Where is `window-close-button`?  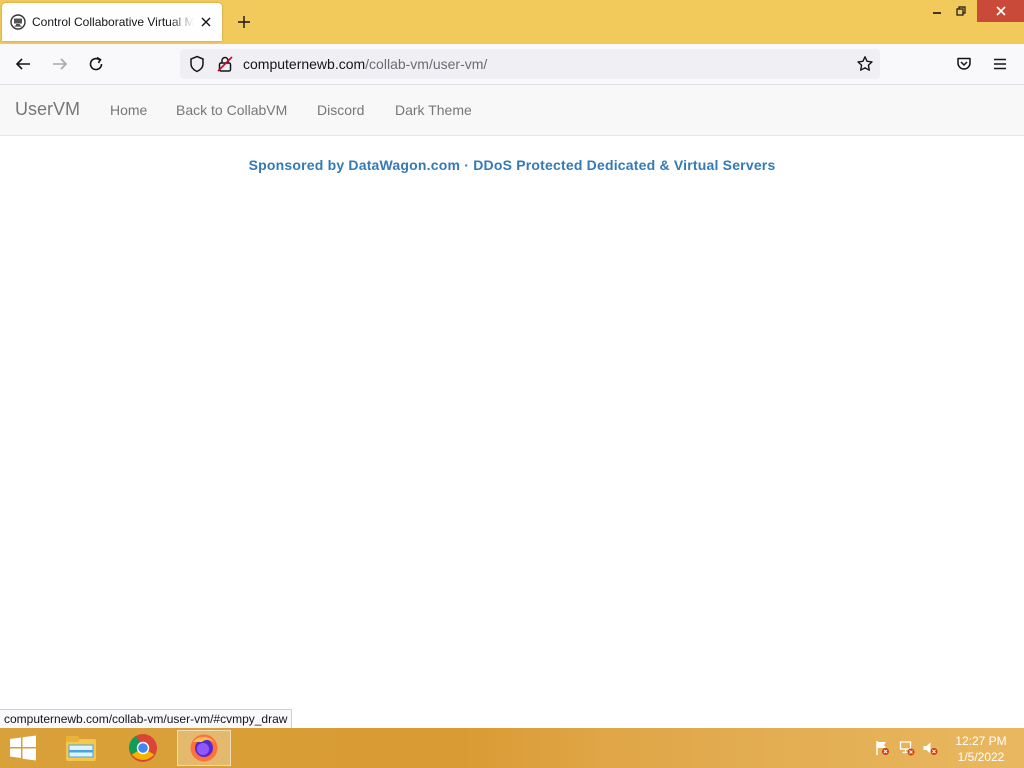
window-close-button is located at coordinates (1000, 11).